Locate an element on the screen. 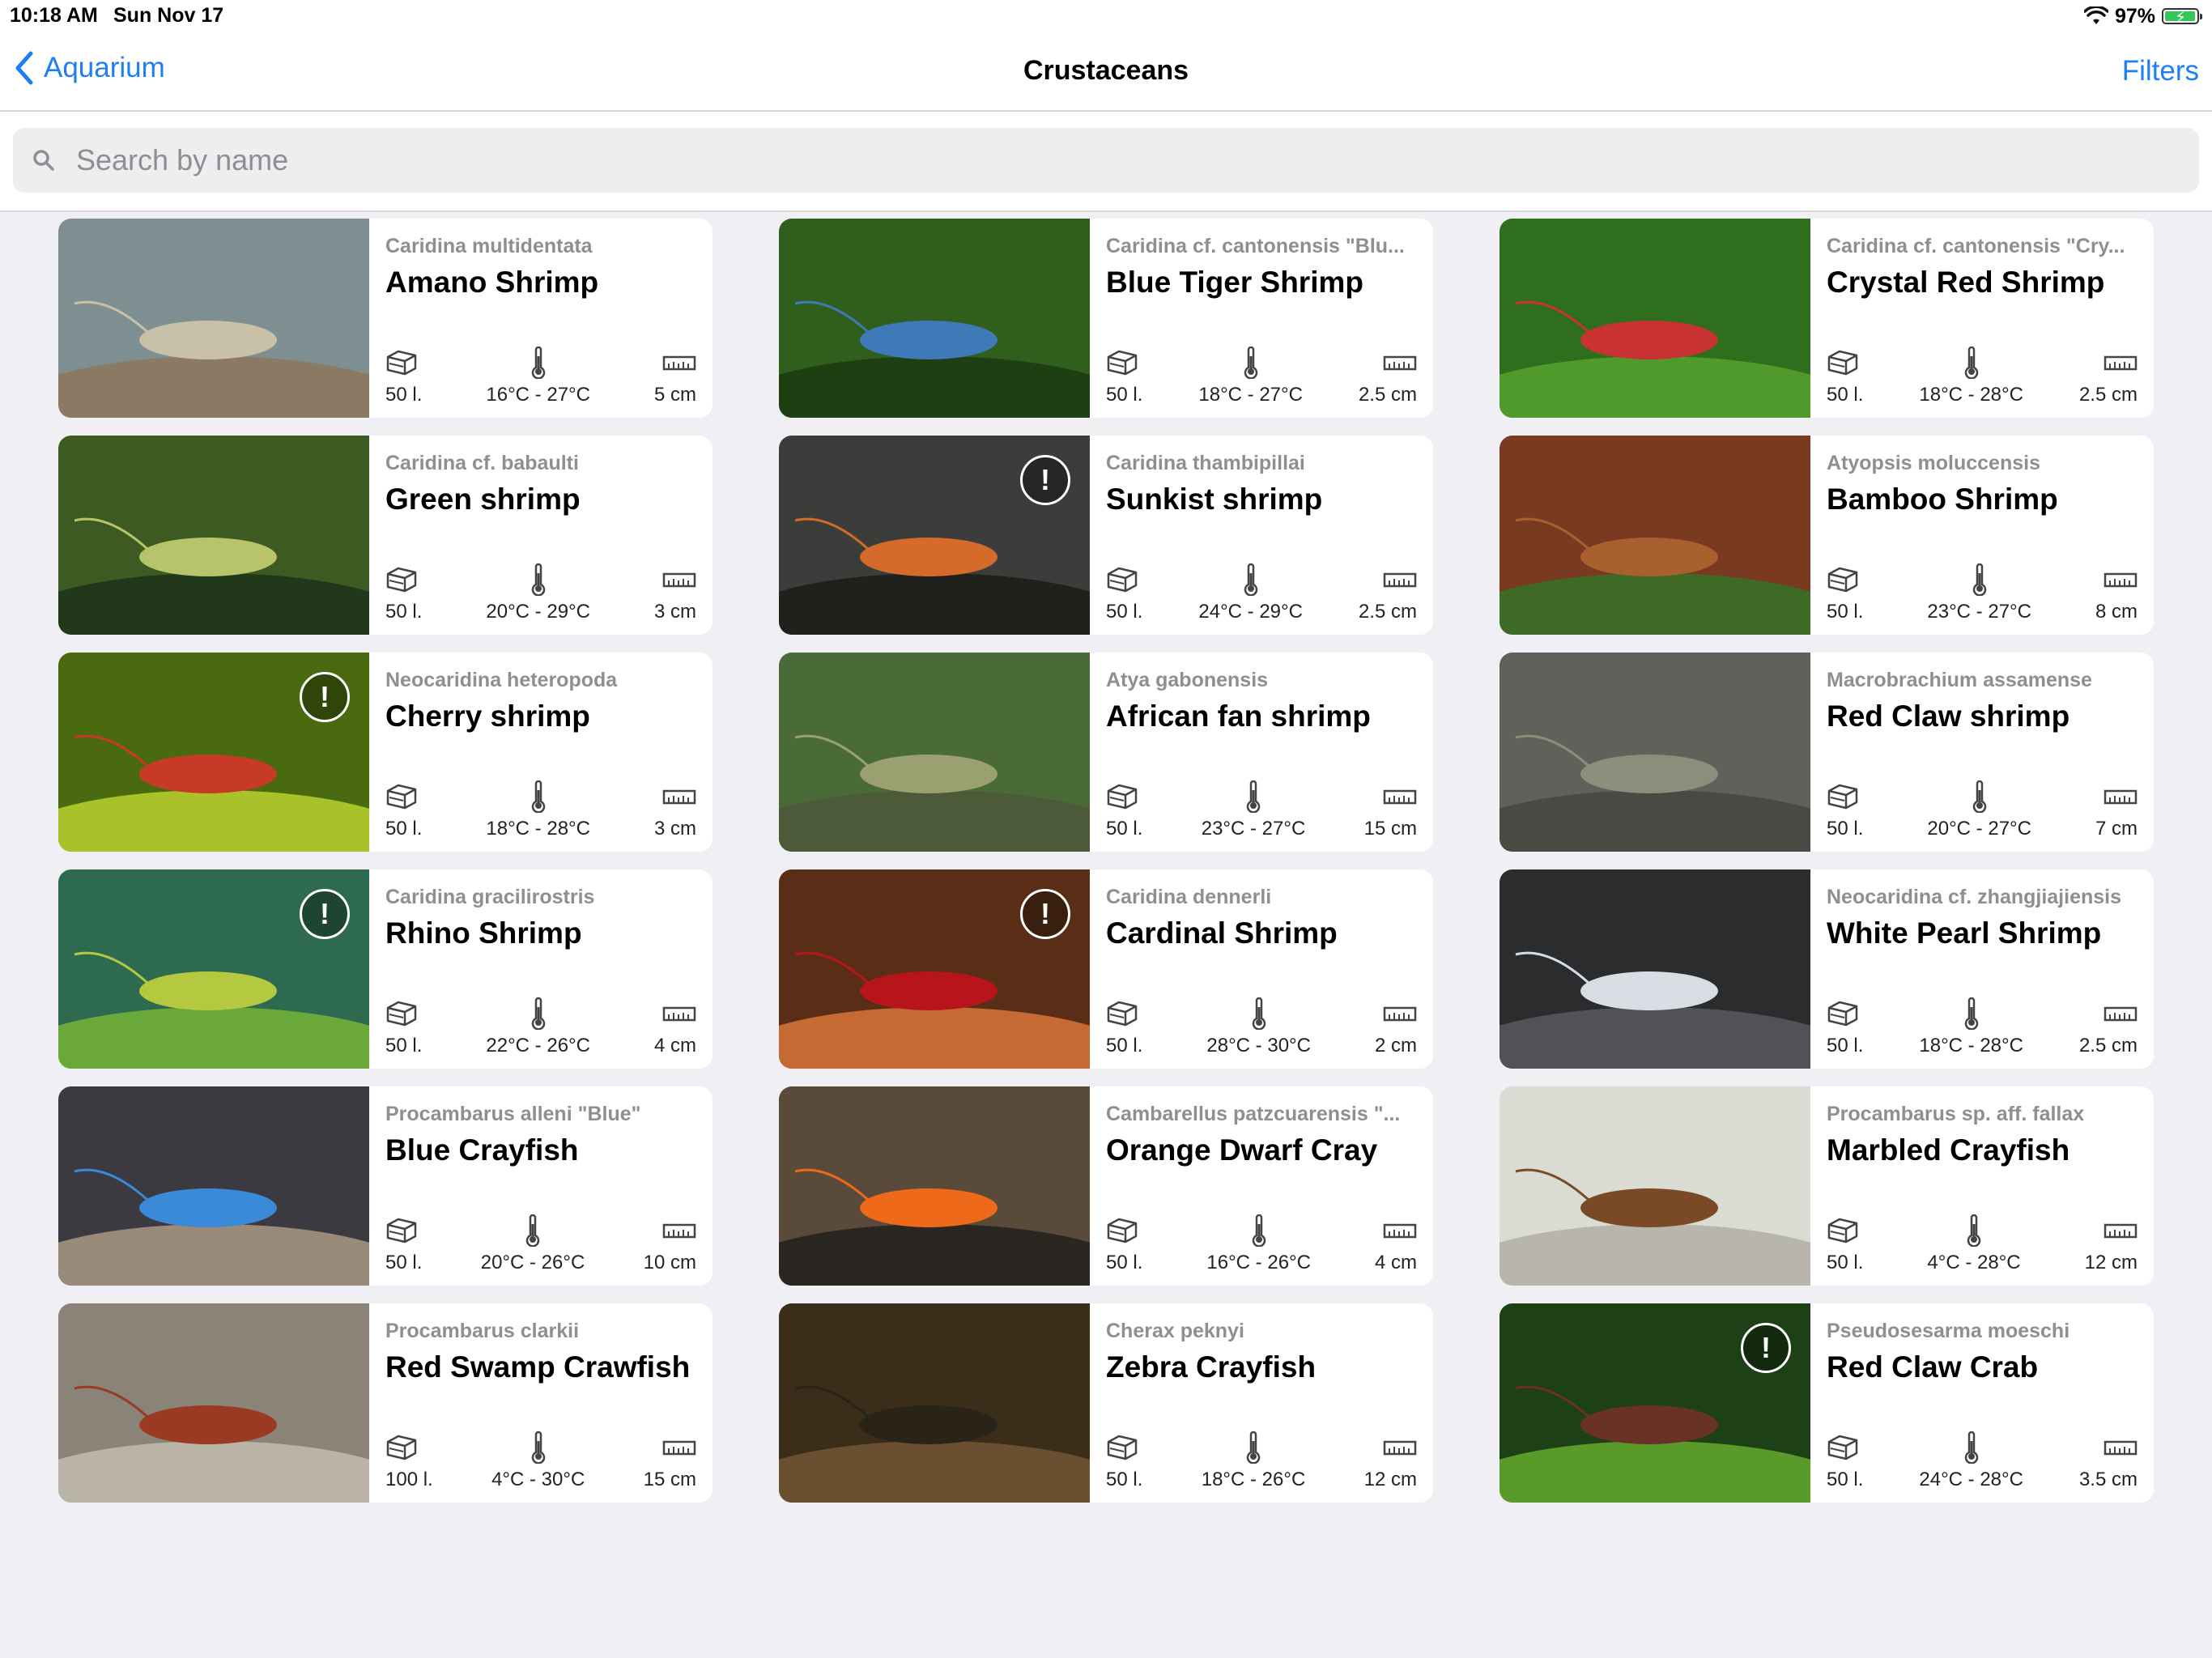 This screenshot has width=2212, height=1658. temperature-range: 23°C - 27°C is located at coordinates (1979, 593).